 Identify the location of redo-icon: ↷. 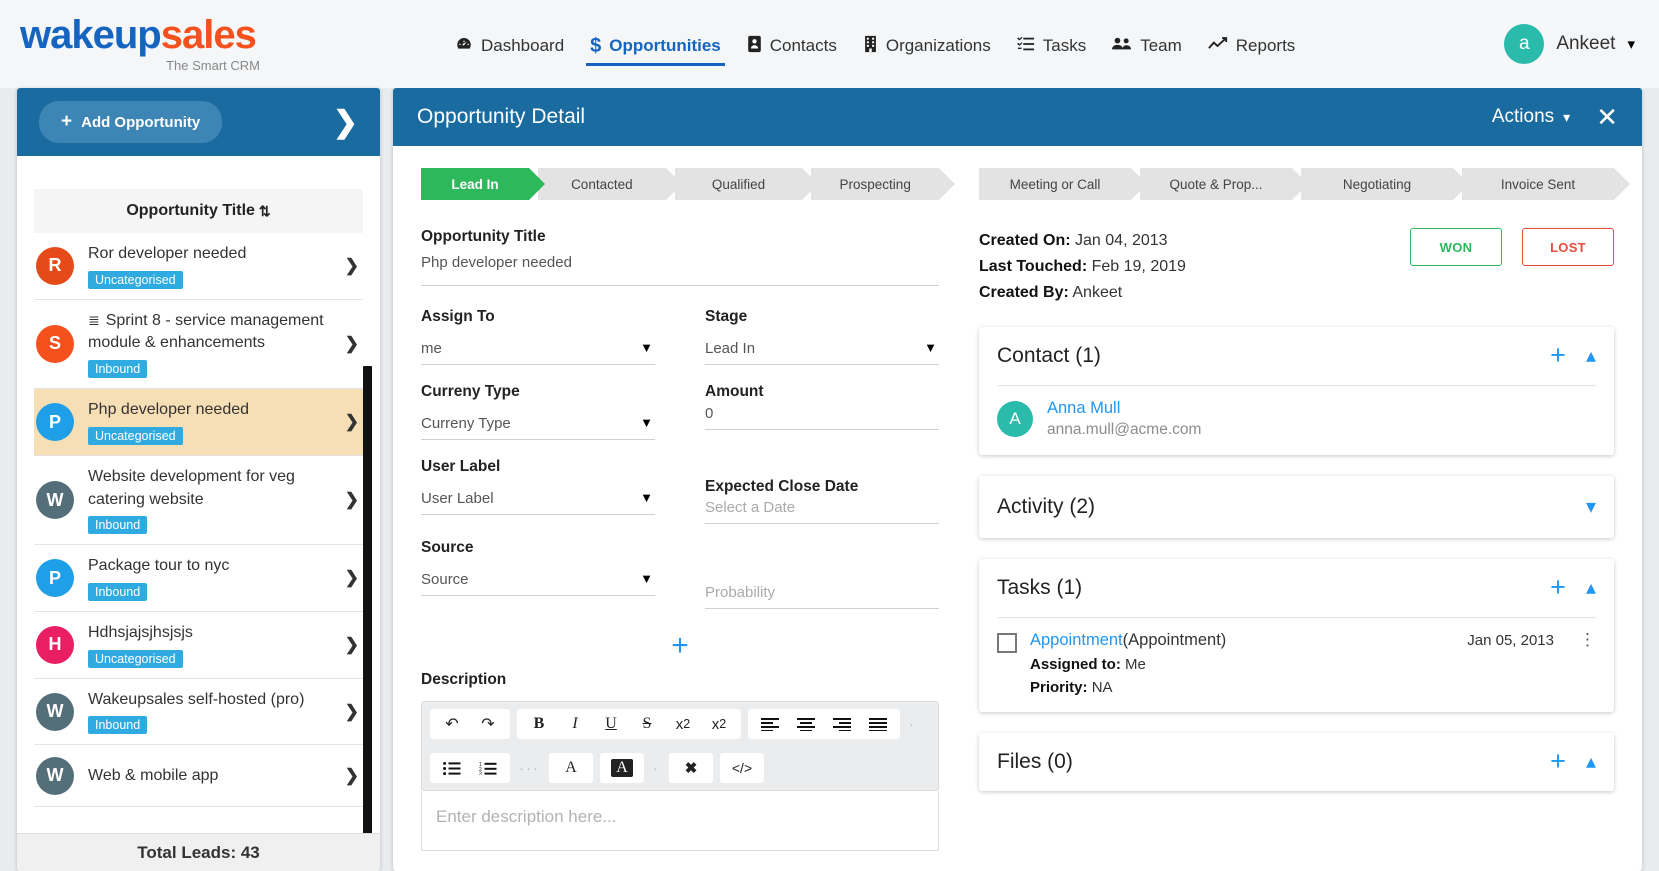
(488, 724).